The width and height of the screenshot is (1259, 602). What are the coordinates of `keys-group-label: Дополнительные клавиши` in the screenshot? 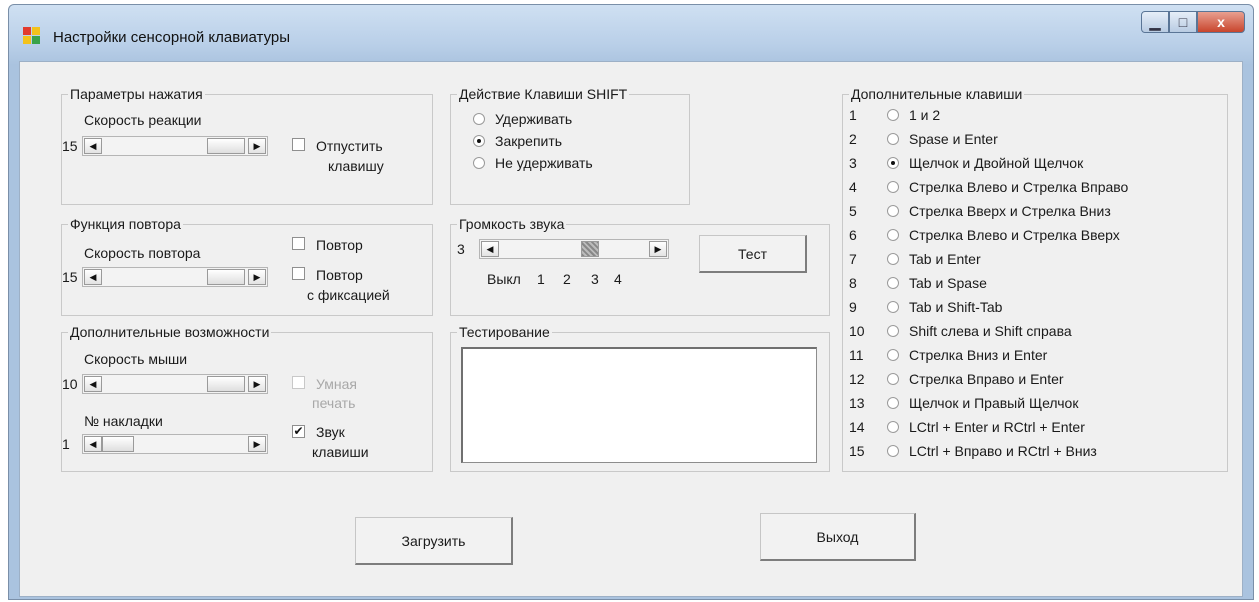 It's located at (937, 94).